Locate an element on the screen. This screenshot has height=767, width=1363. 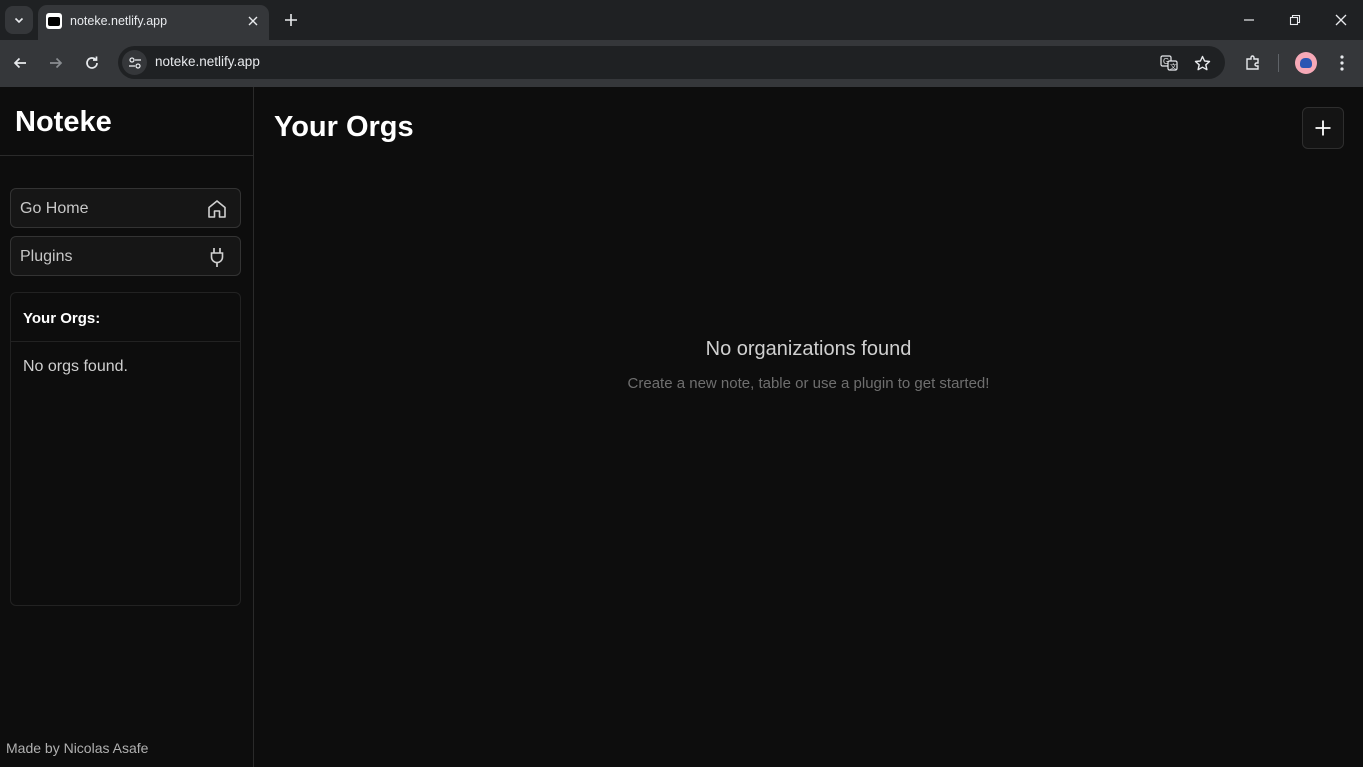
url-text: noteke.netlify.app is located at coordinates (207, 61).